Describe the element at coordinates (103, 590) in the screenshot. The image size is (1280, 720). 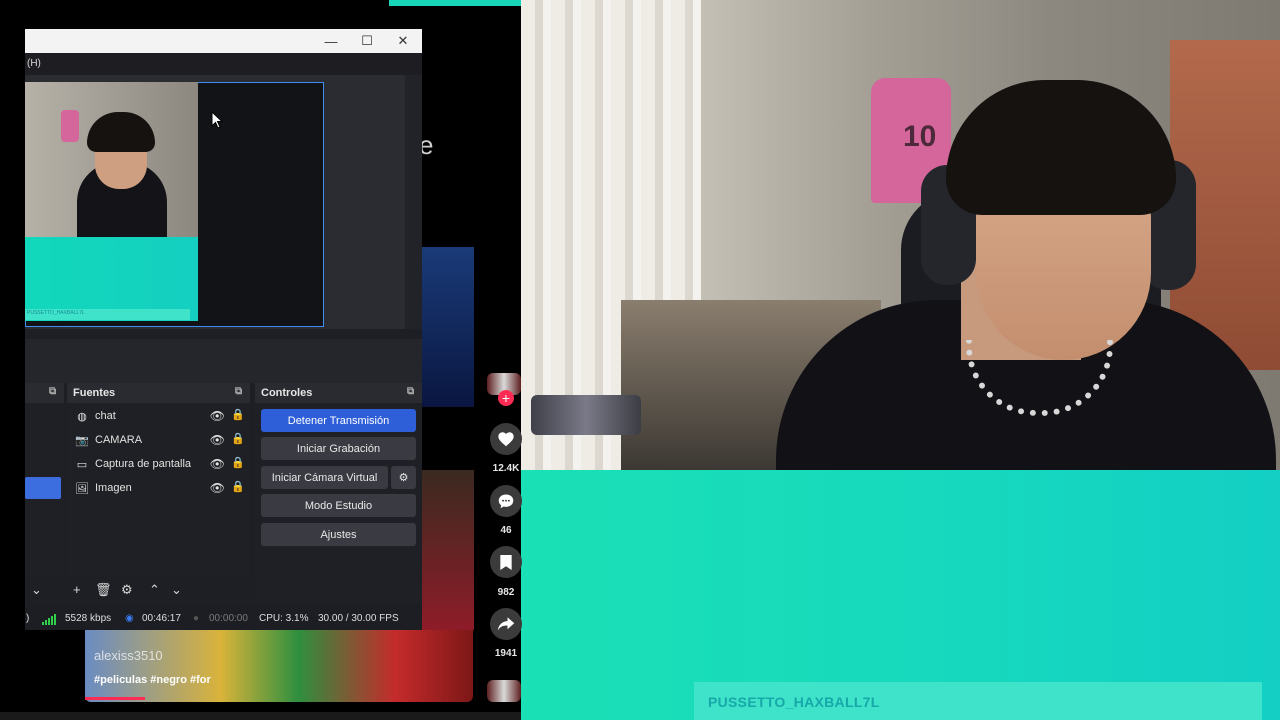
I see `trash-icon: 🗑` at that location.